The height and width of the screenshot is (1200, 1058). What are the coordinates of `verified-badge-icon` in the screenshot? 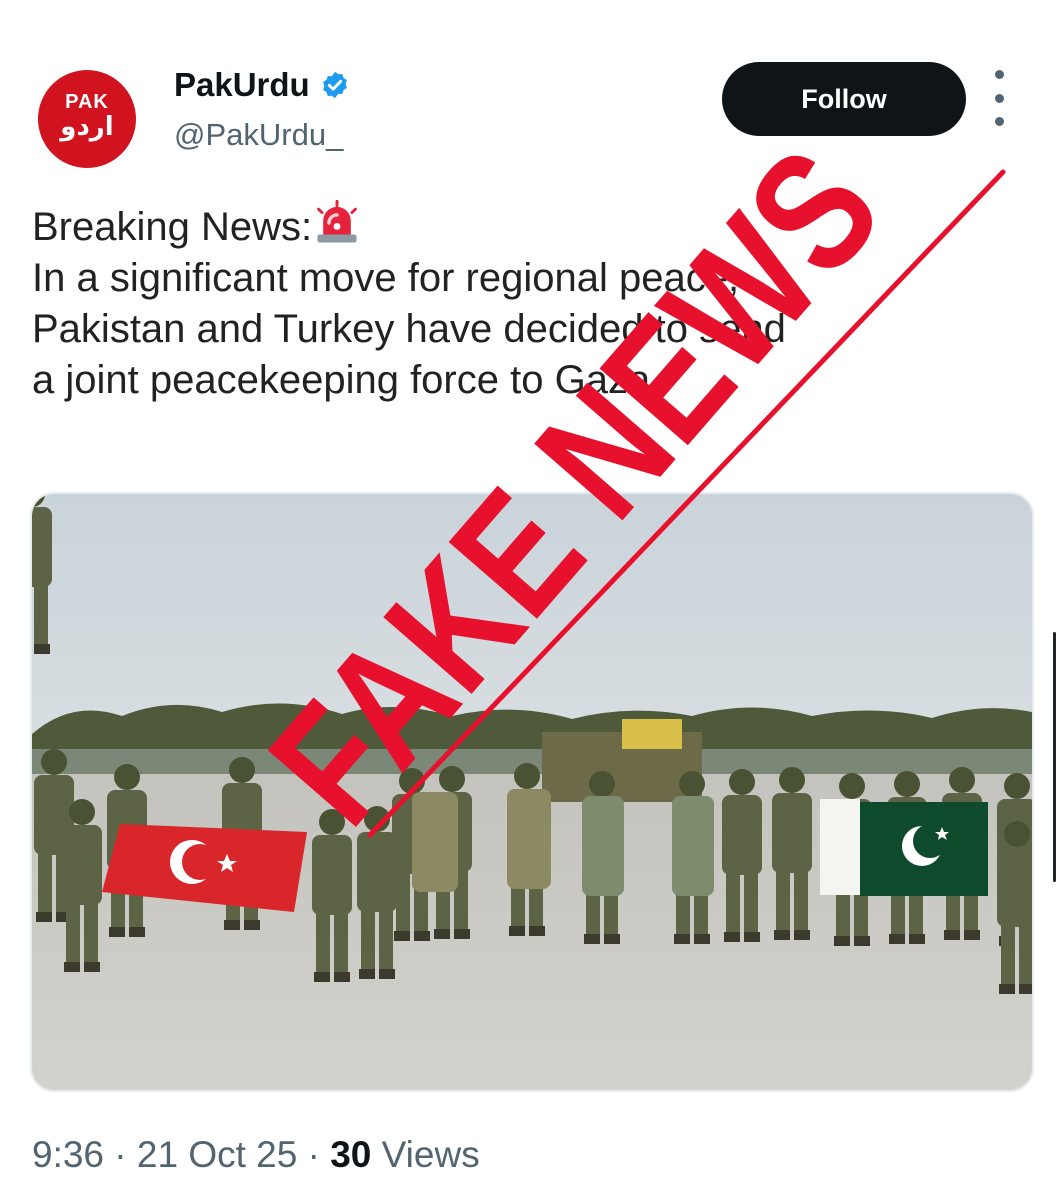 It's located at (334, 85).